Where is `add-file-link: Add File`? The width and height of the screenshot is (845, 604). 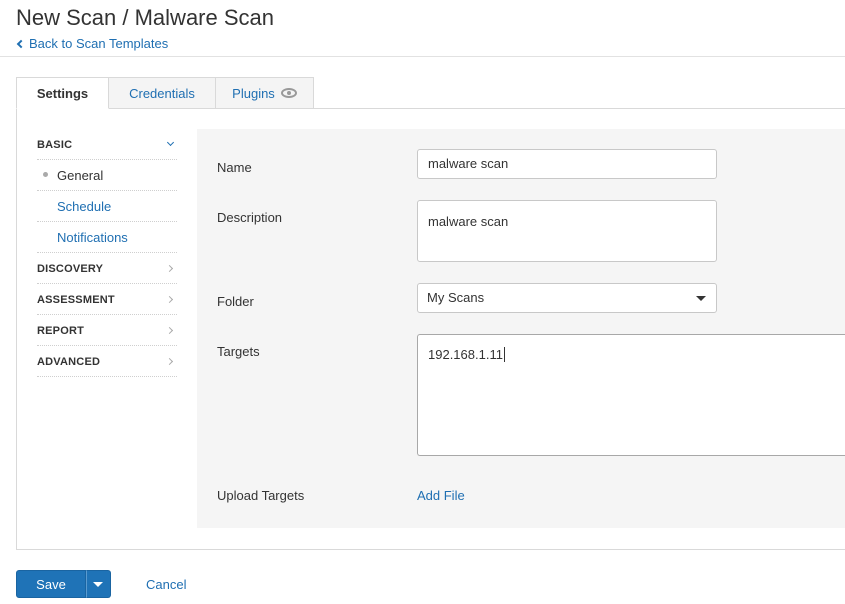
add-file-link: Add File is located at coordinates (441, 495).